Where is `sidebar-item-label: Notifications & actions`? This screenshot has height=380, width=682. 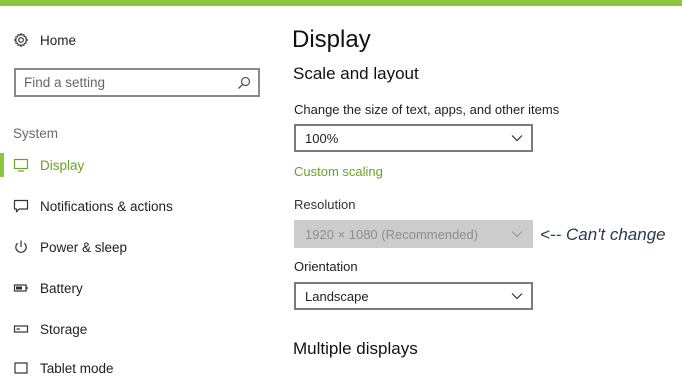 sidebar-item-label: Notifications & actions is located at coordinates (106, 206).